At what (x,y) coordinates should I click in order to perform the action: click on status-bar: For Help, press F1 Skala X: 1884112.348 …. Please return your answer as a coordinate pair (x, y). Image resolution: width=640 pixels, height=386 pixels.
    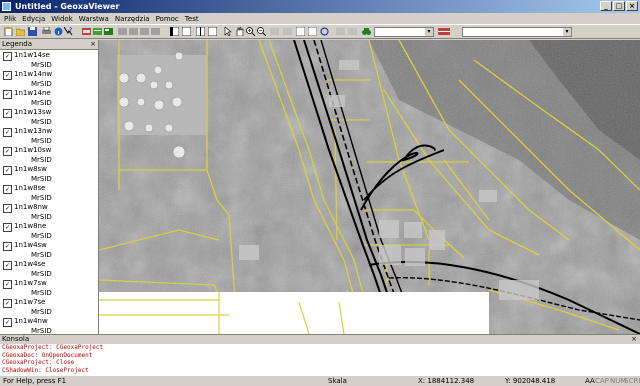
    Looking at the image, I should click on (320, 380).